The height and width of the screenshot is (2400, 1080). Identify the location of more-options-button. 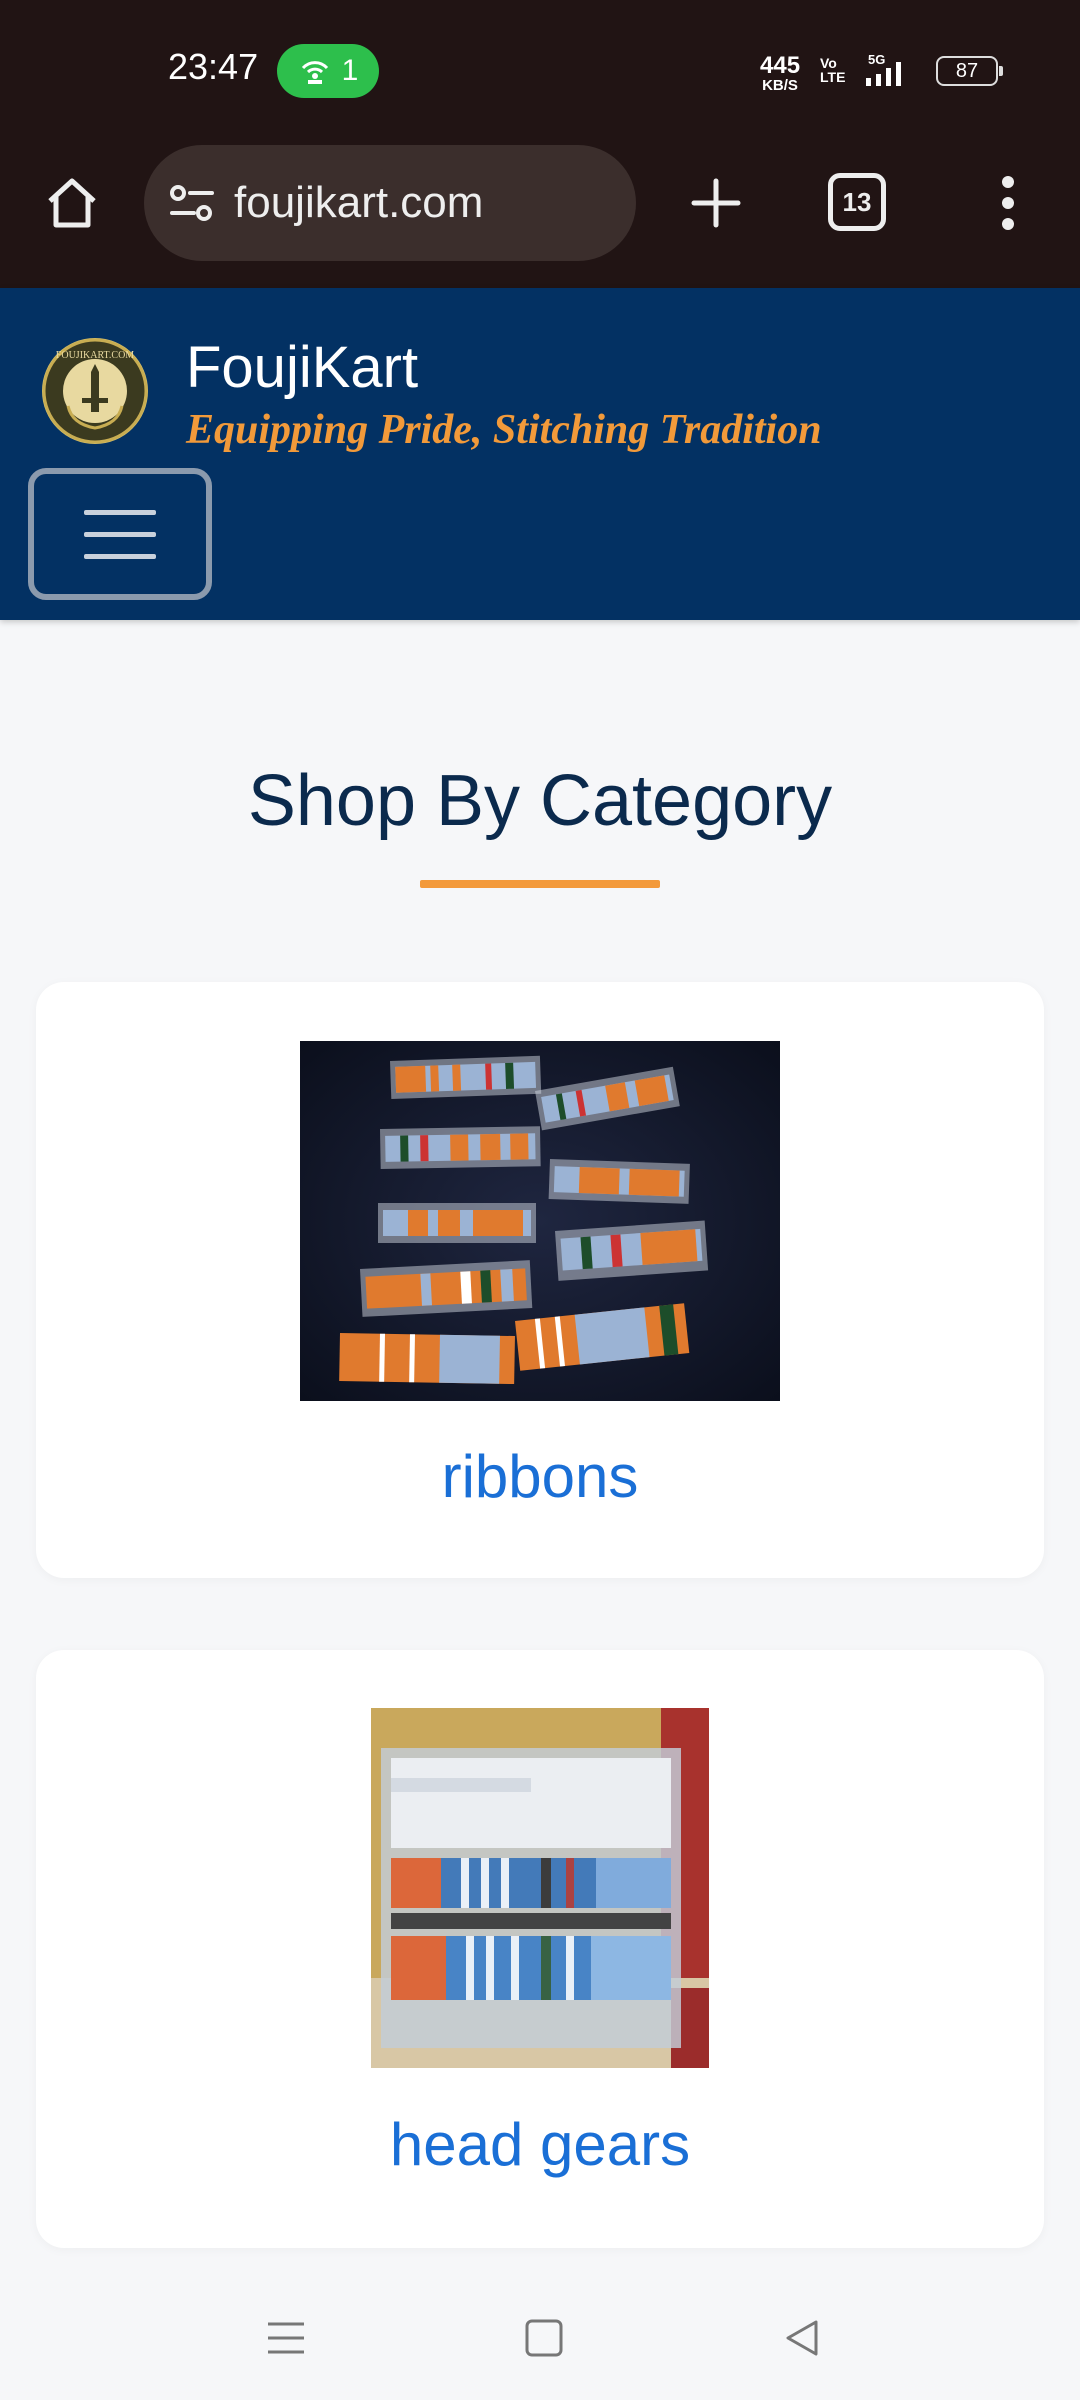
(1008, 203).